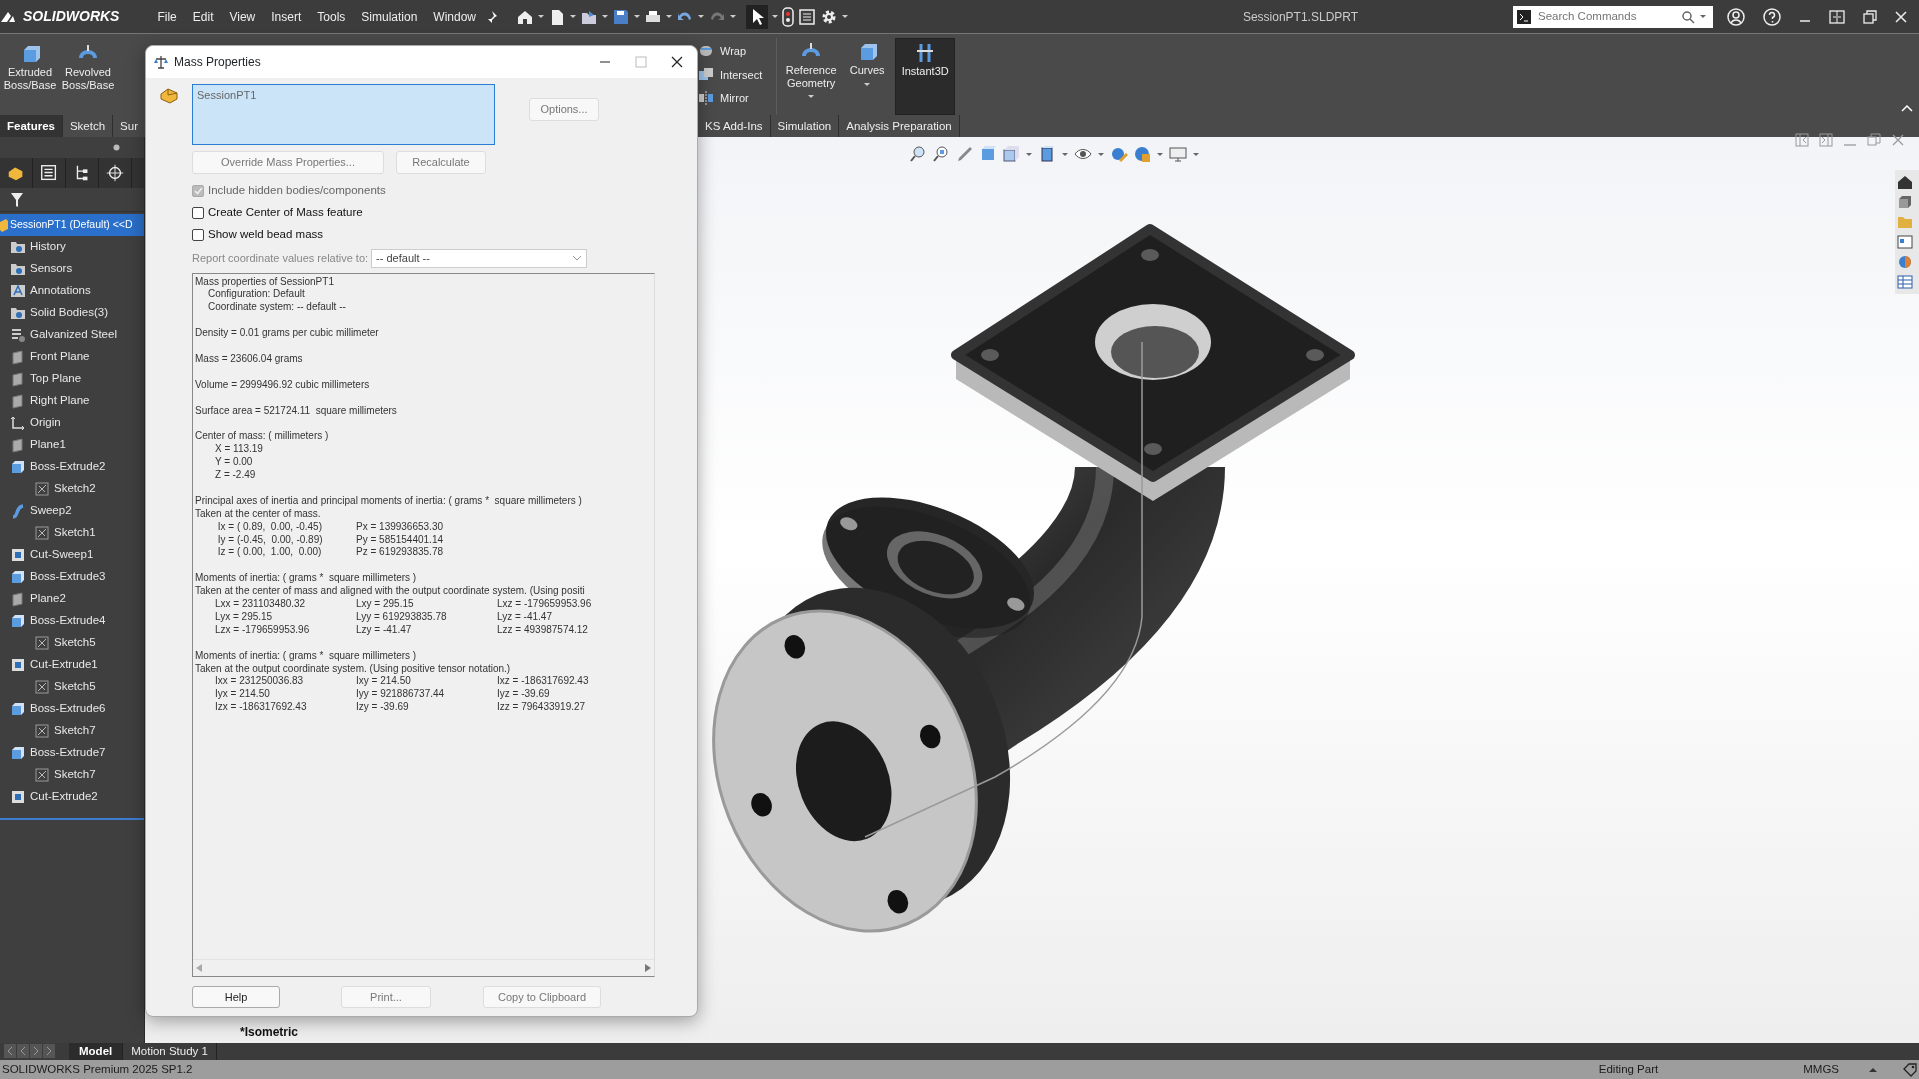  I want to click on collapse-icon, so click(1907, 108).